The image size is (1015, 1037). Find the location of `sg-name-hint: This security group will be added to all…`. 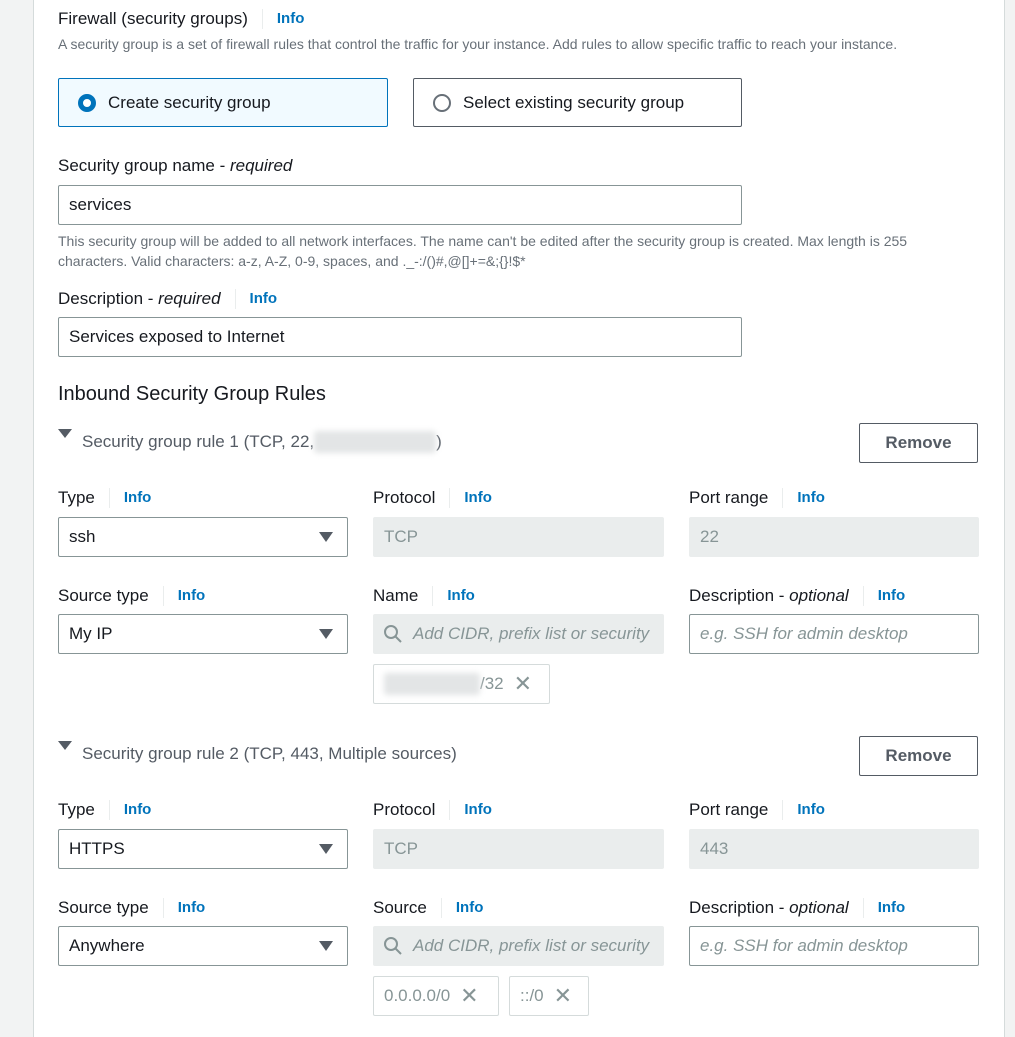

sg-name-hint: This security group will be added to all… is located at coordinates (483, 251).